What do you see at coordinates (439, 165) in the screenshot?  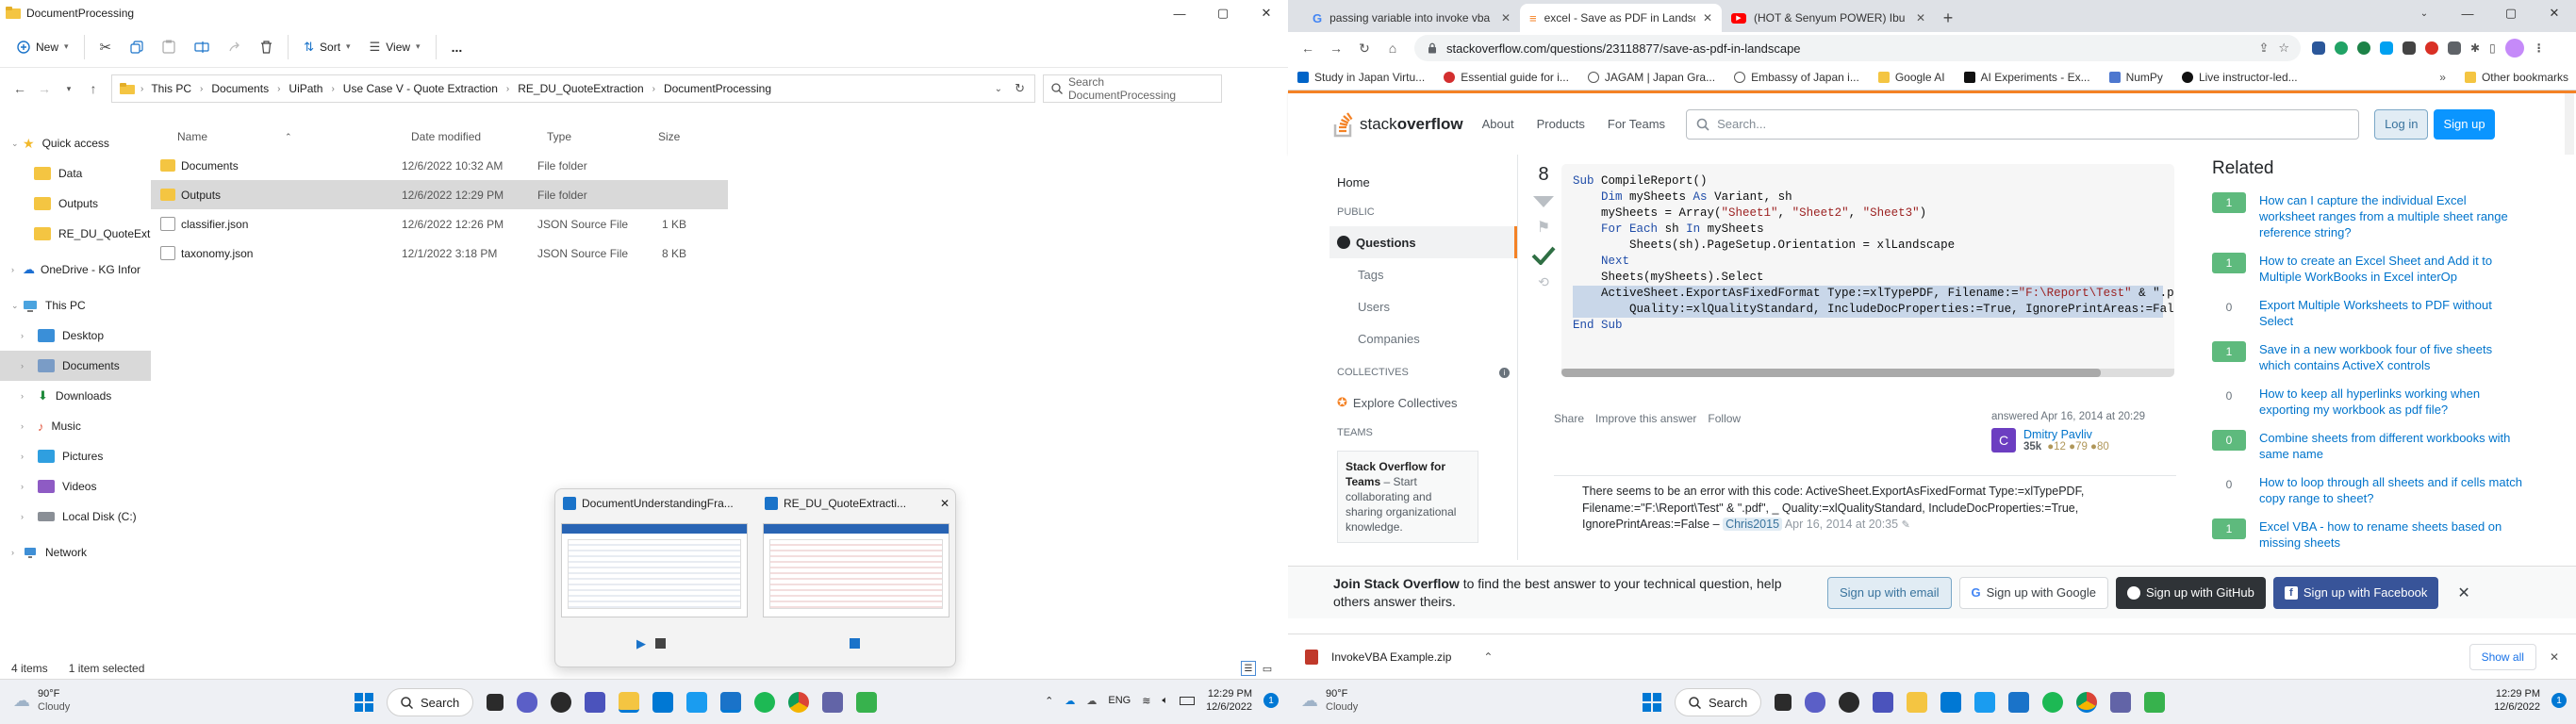 I see `table-row: Documents 12/6/2022 10:32 AM File folder` at bounding box center [439, 165].